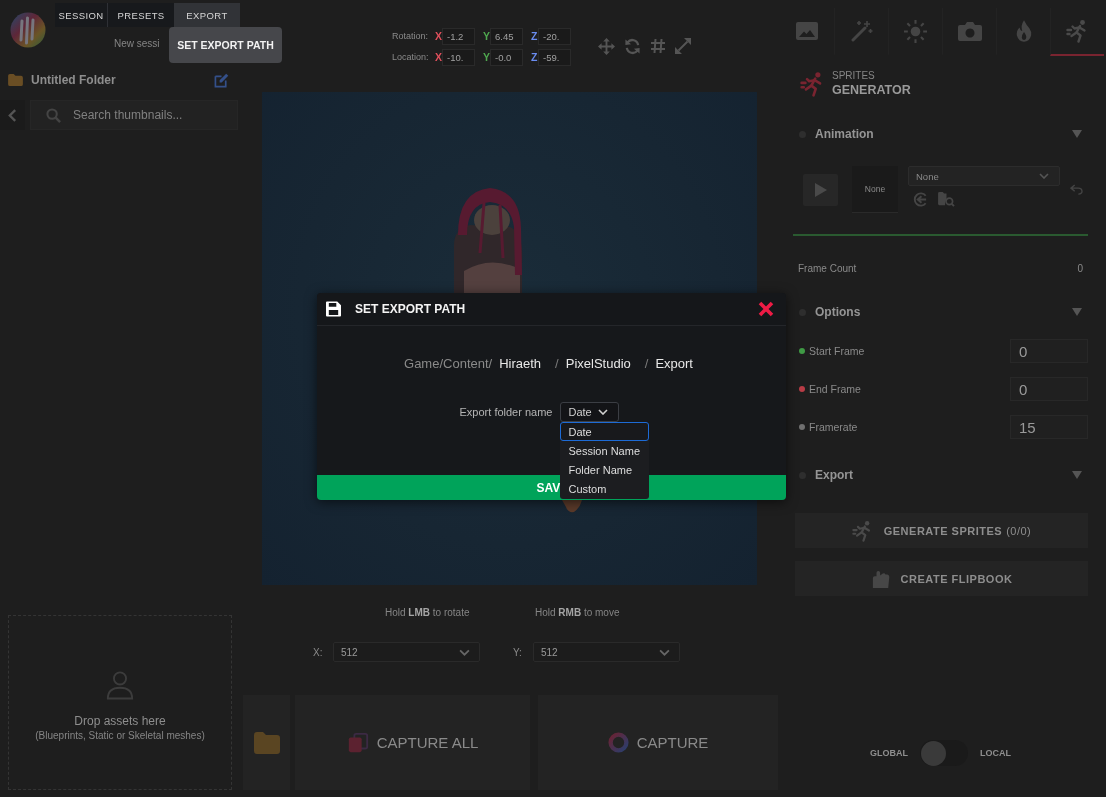 Image resolution: width=1106 pixels, height=797 pixels. I want to click on frame-count-label: Frame Count, so click(827, 268).